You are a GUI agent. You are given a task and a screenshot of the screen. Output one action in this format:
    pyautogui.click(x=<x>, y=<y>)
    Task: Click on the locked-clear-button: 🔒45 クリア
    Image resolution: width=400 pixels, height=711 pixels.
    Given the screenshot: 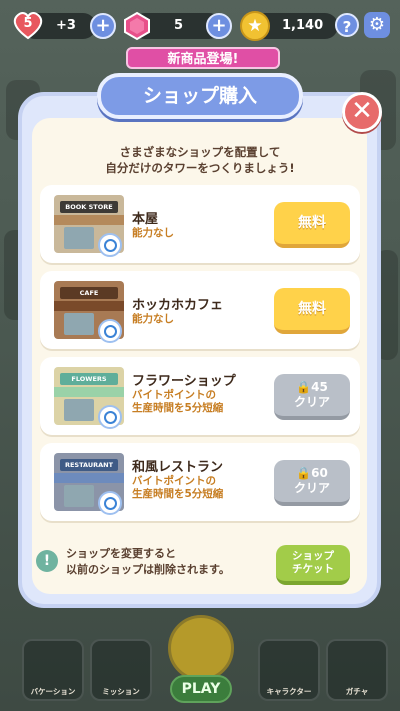 What is the action you would take?
    pyautogui.click(x=312, y=397)
    